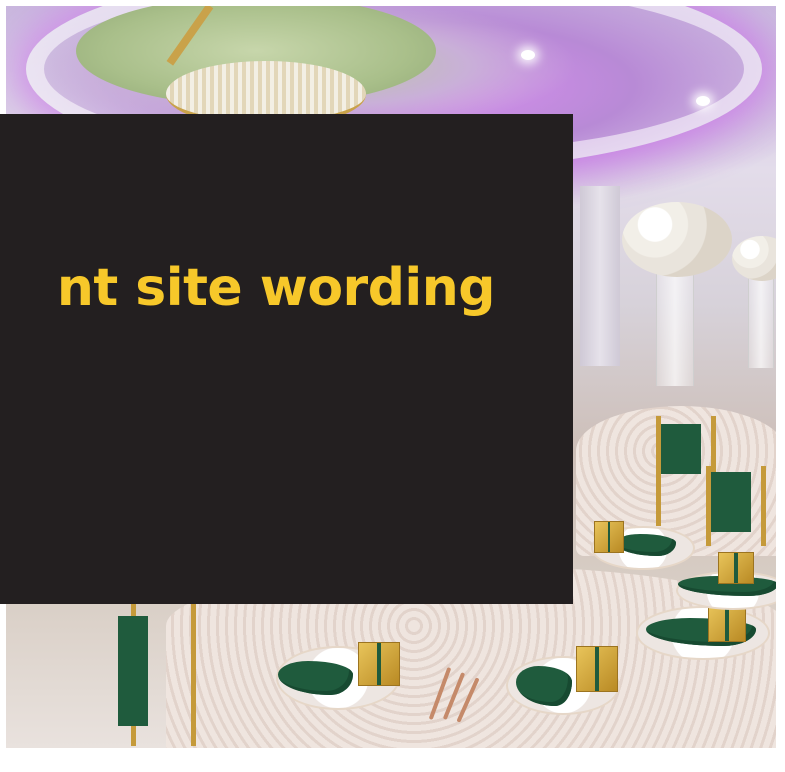 This screenshot has height=772, width=785. I want to click on headline: nt site wording, so click(276, 288).